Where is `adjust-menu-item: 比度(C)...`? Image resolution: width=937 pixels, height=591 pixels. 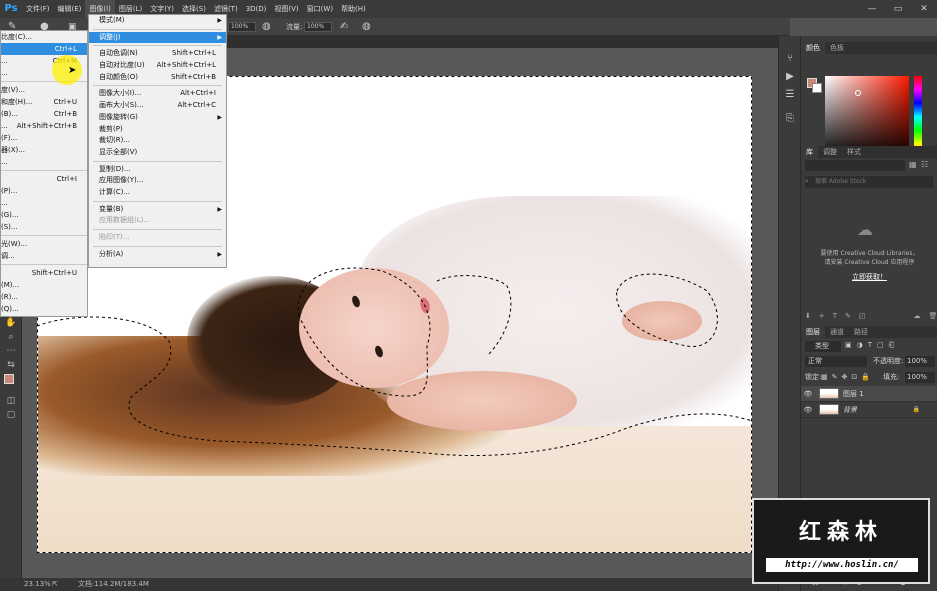
adjust-menu-item: 比度(C)... is located at coordinates (44, 37).